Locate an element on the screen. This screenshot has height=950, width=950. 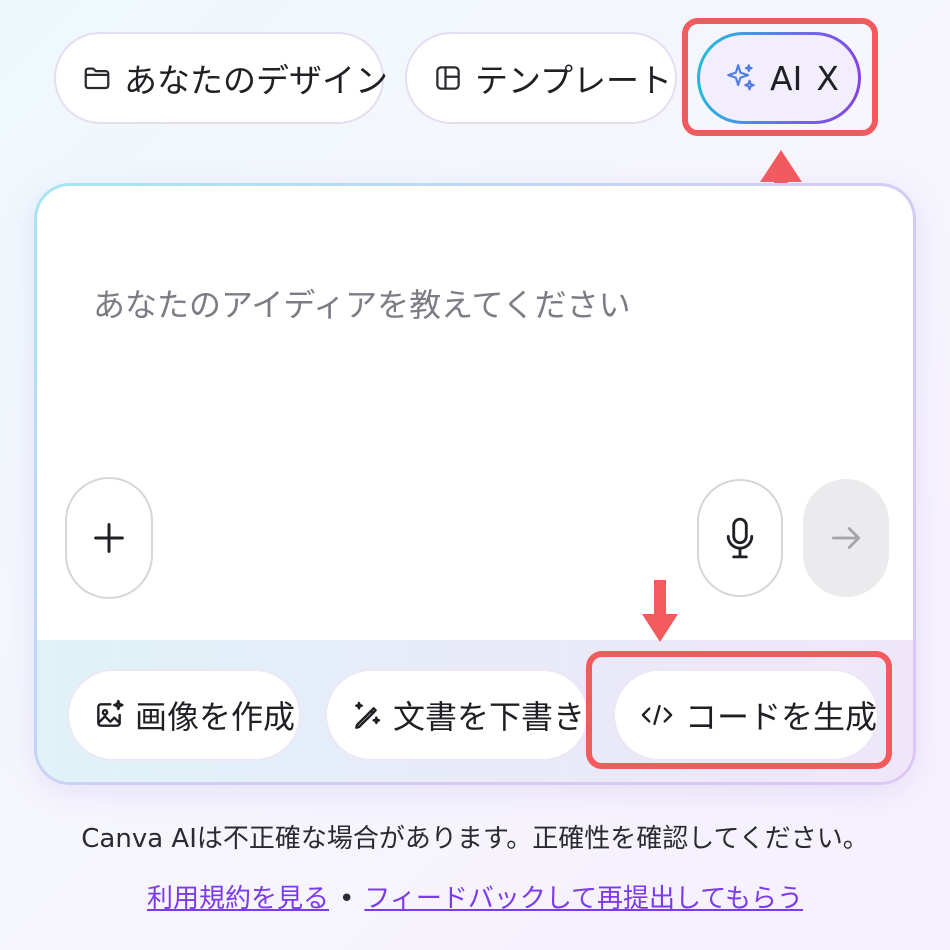
draft-document-label: 文書を下書き is located at coordinates (489, 717).